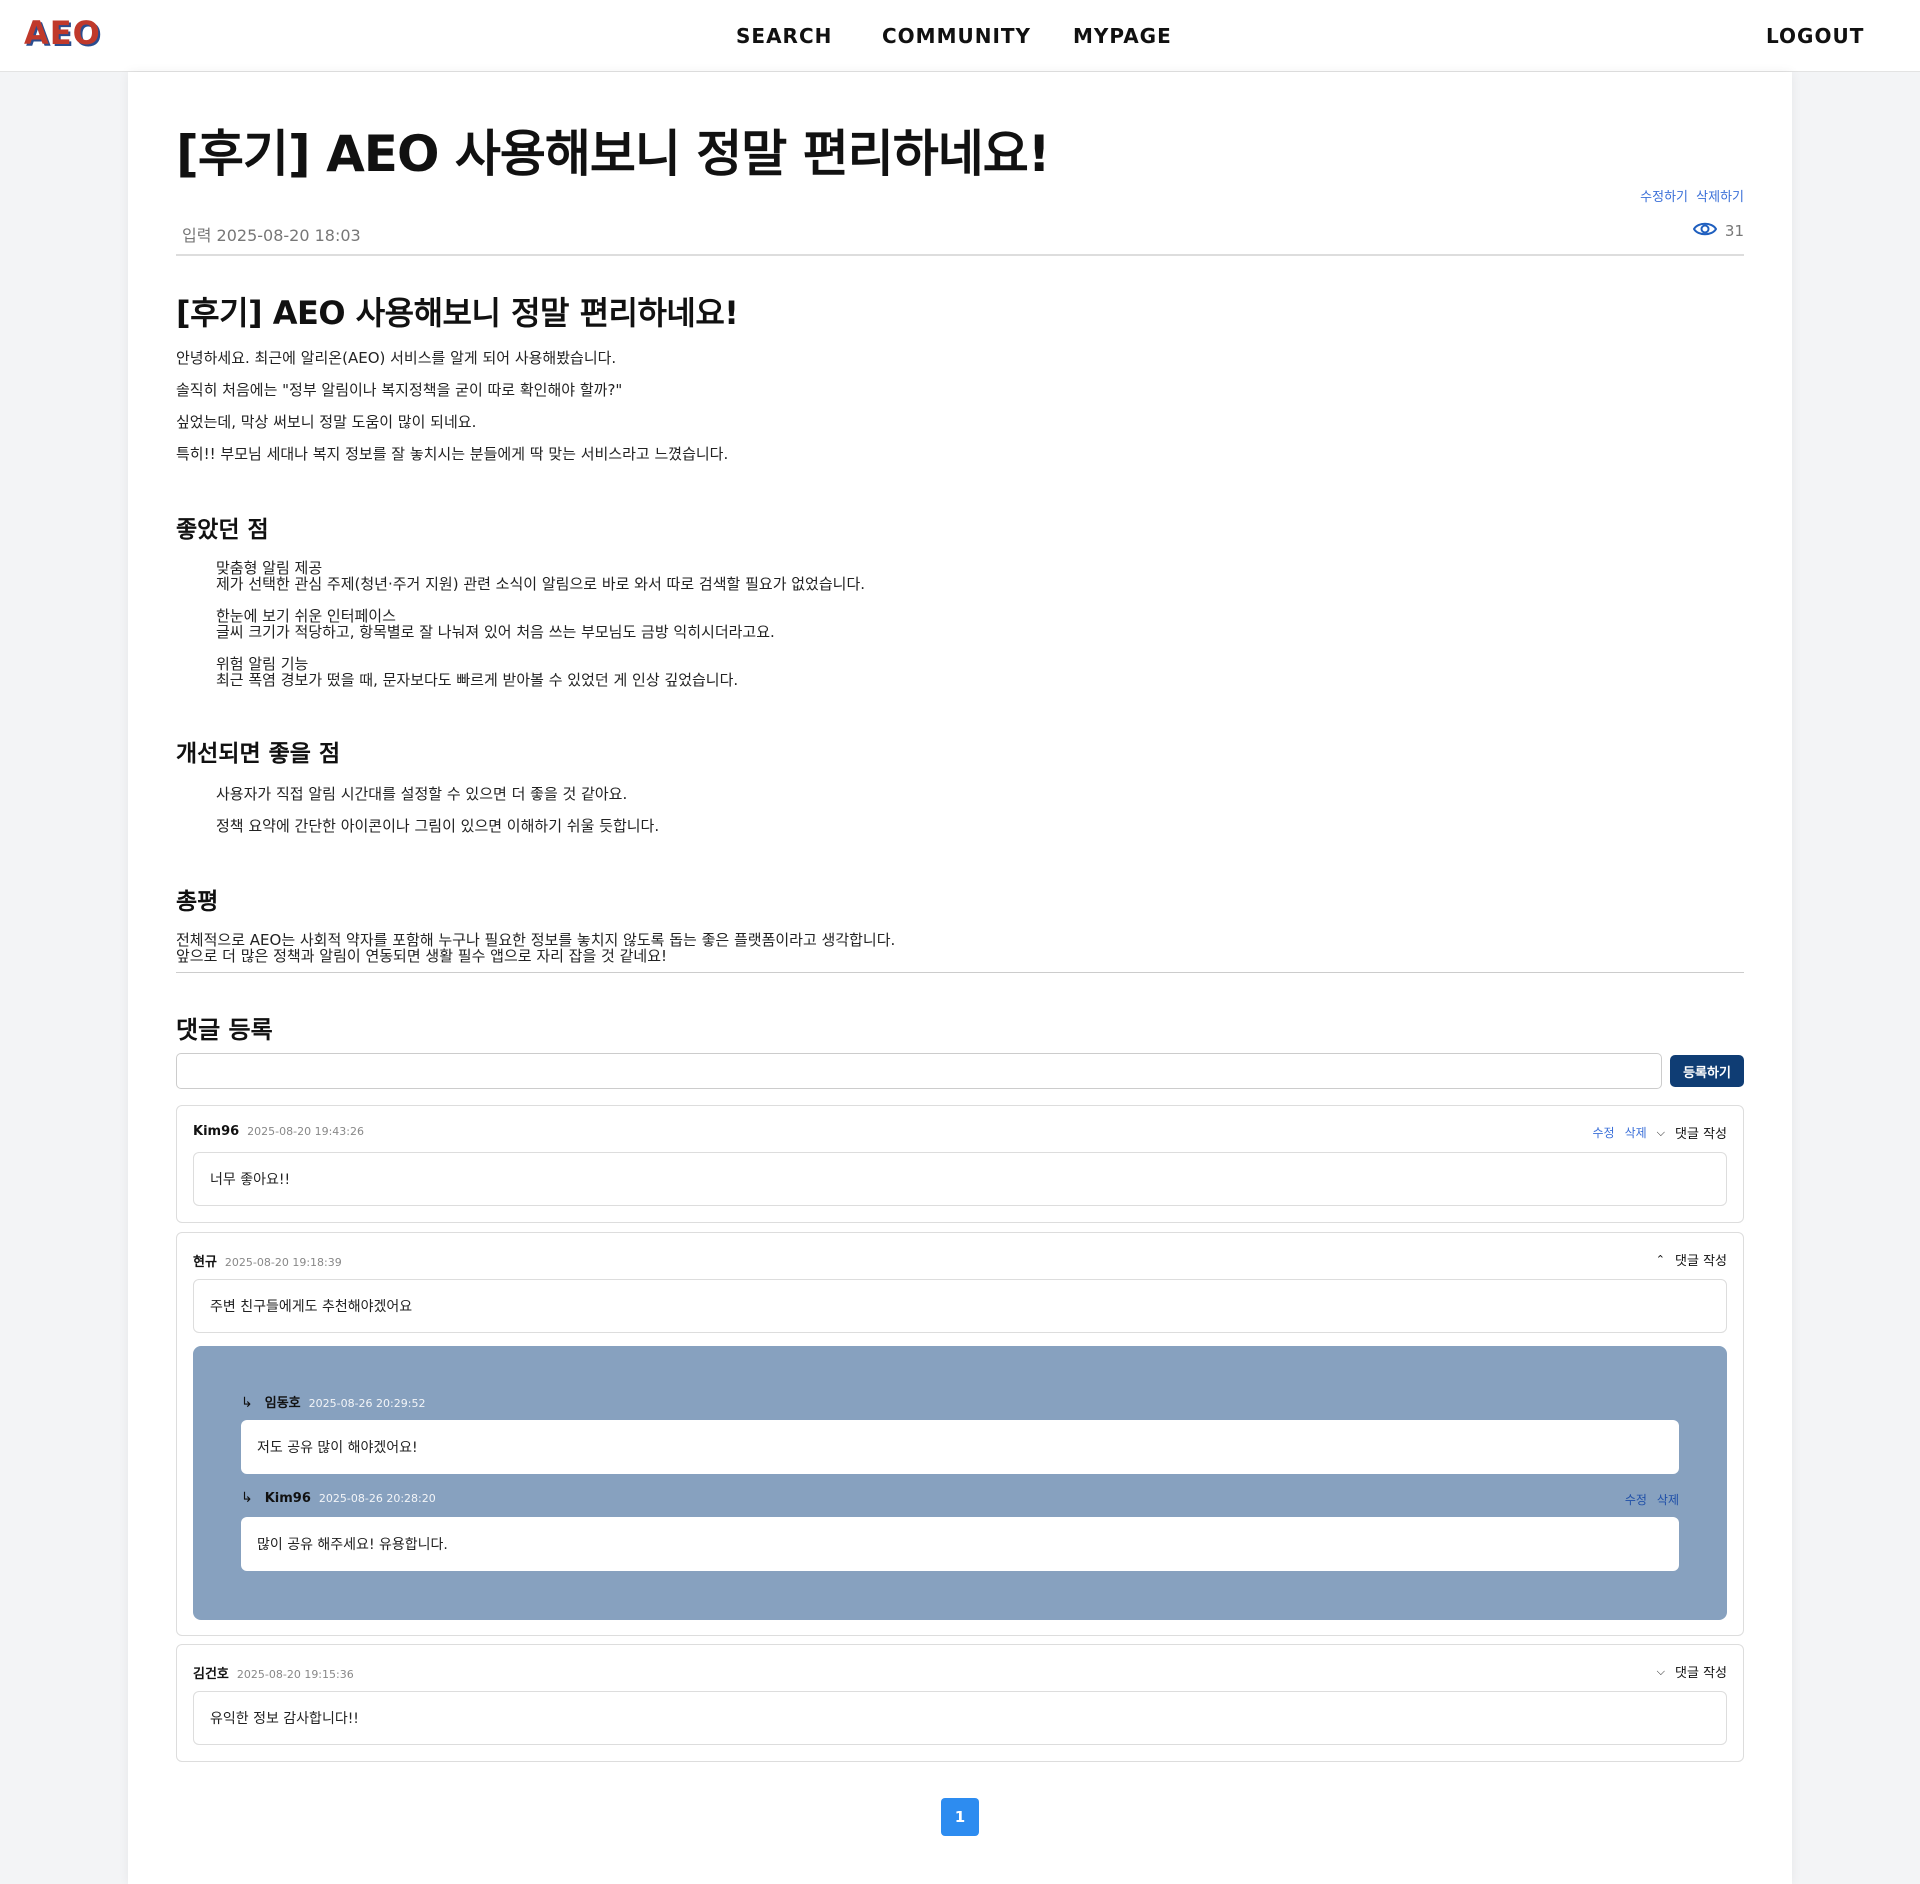 Image resolution: width=1920 pixels, height=1884 pixels. I want to click on comment-author: 현규, so click(205, 1262).